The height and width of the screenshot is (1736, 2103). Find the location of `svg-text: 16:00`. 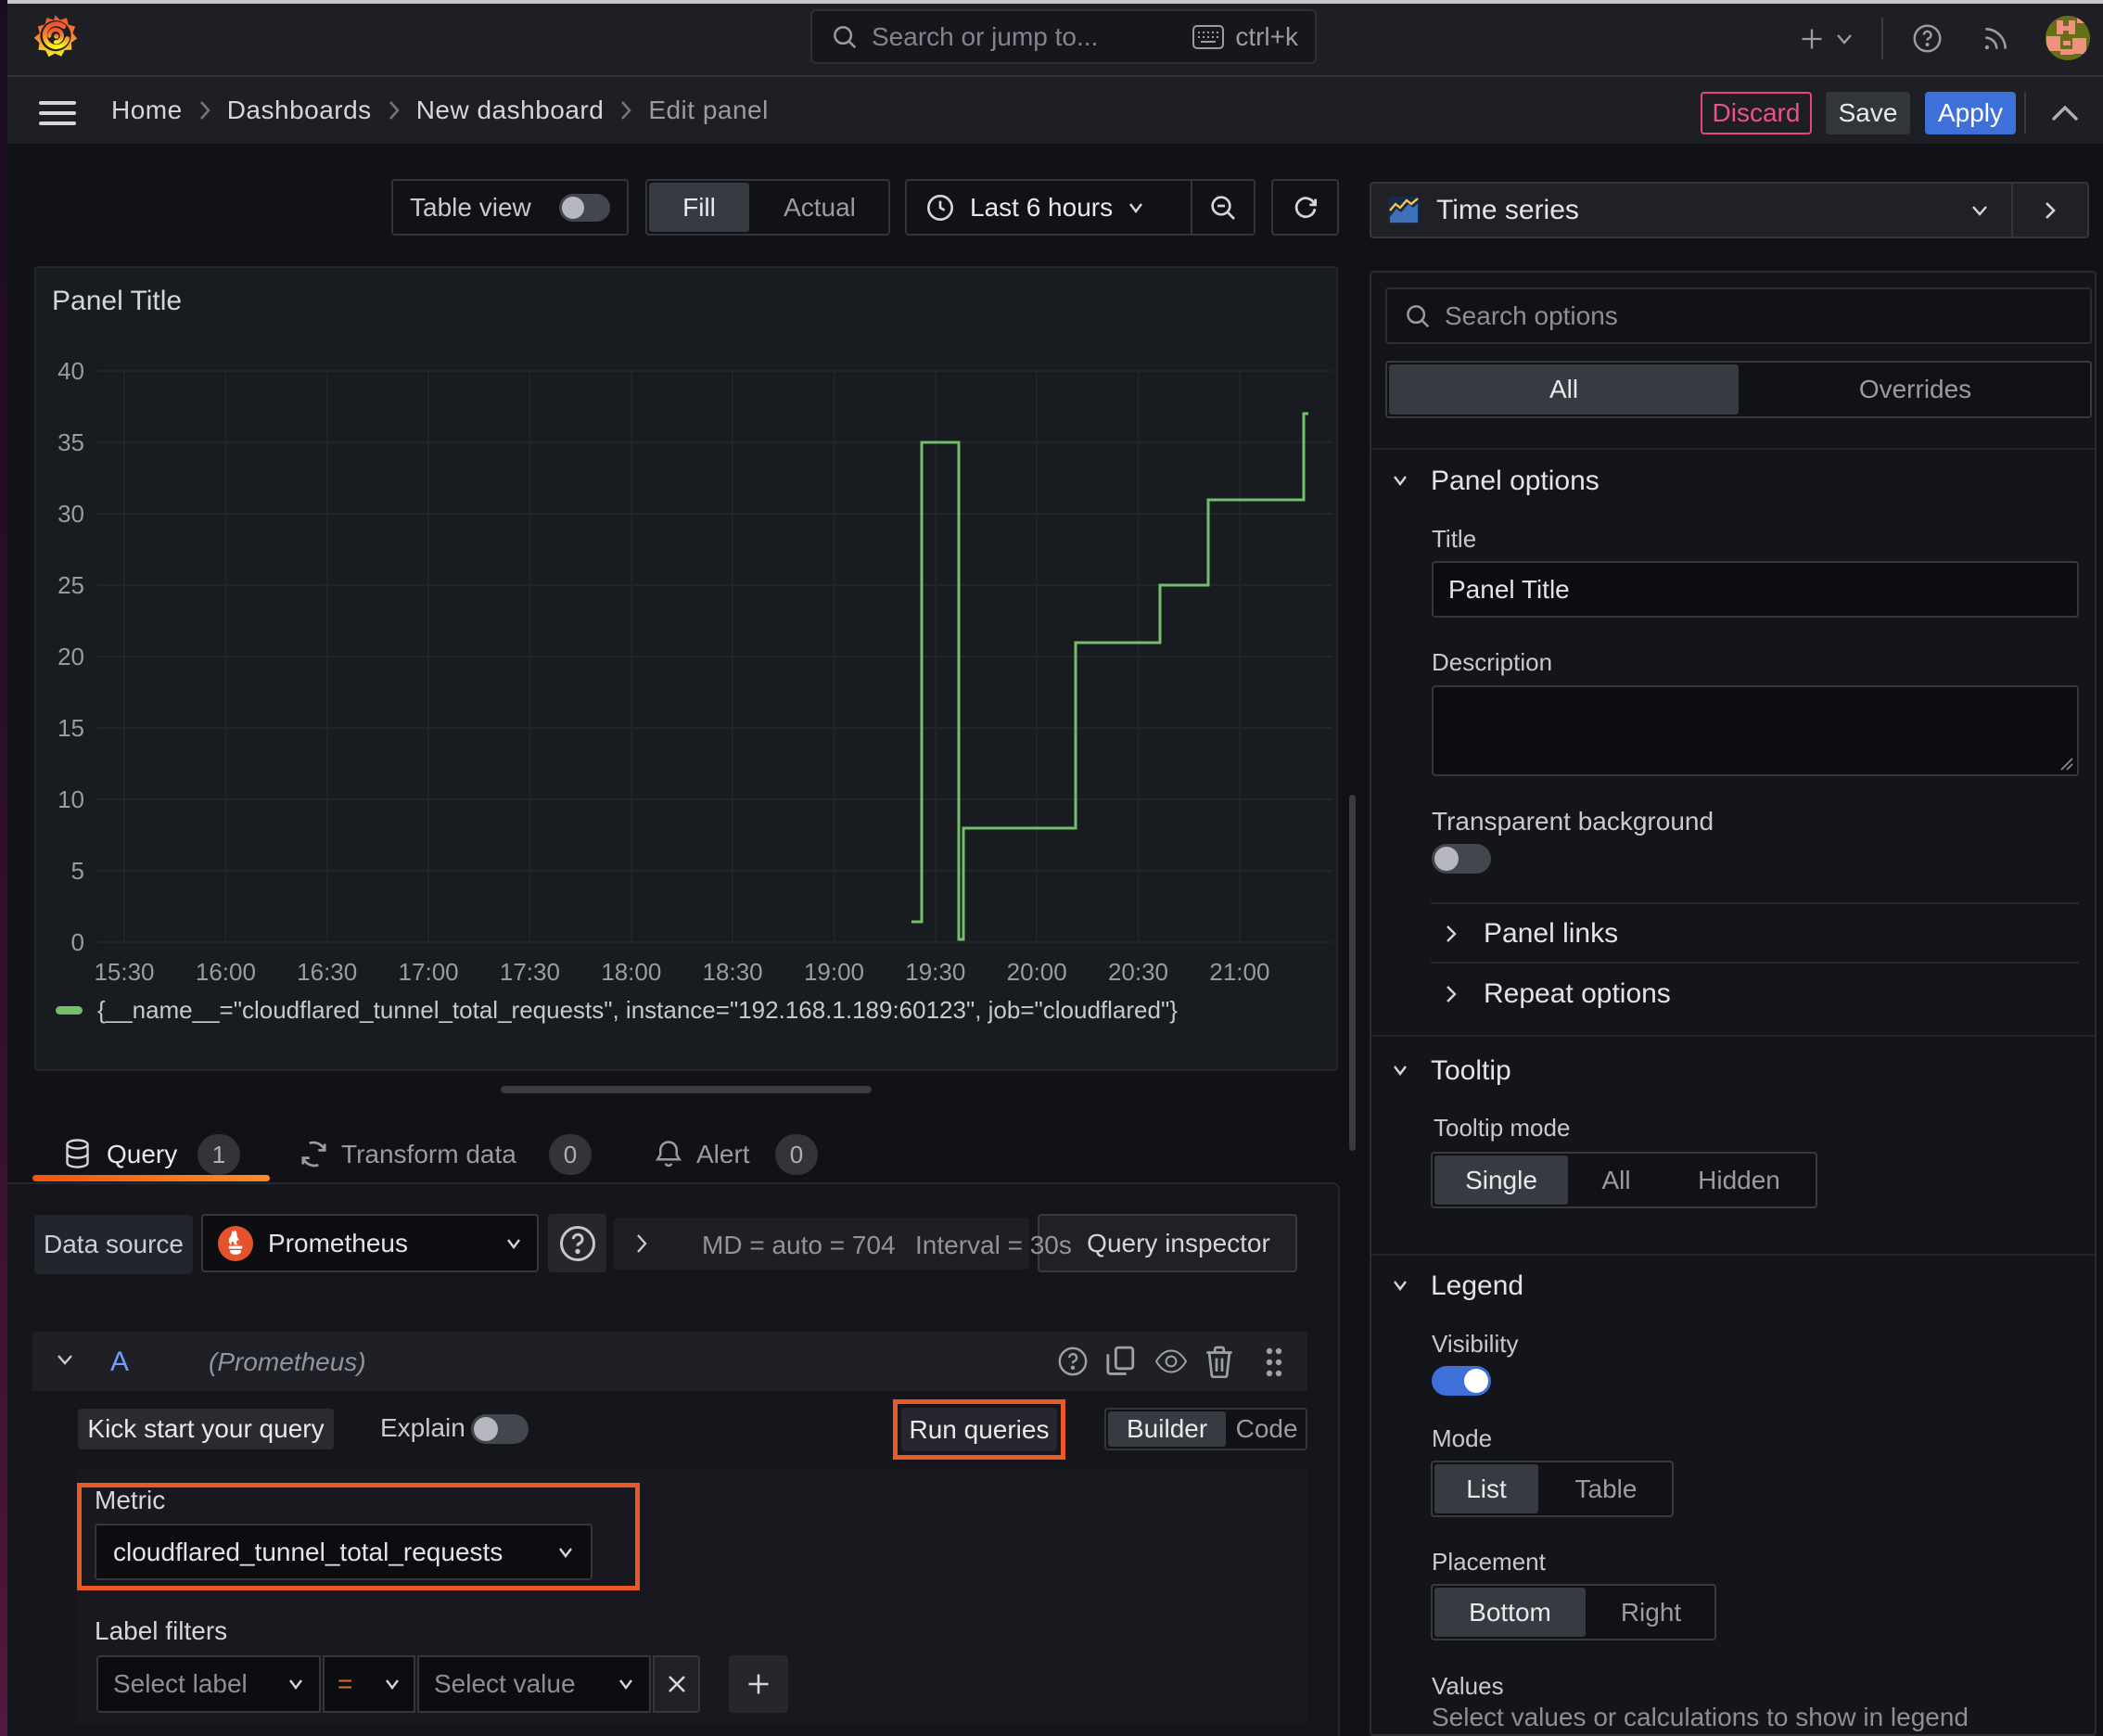

svg-text: 16:00 is located at coordinates (226, 972).